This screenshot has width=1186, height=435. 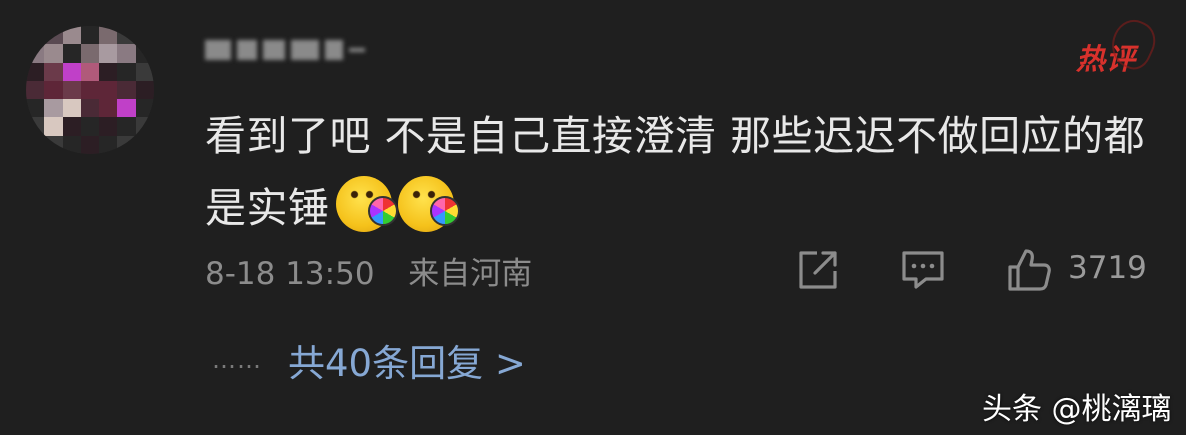 What do you see at coordinates (1107, 268) in the screenshot?
I see `like-count: 3719` at bounding box center [1107, 268].